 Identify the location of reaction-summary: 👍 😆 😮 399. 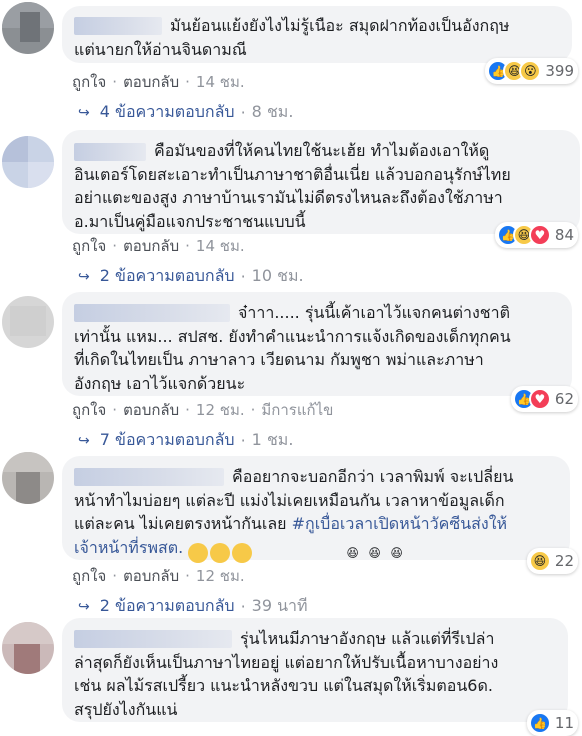
(531, 71).